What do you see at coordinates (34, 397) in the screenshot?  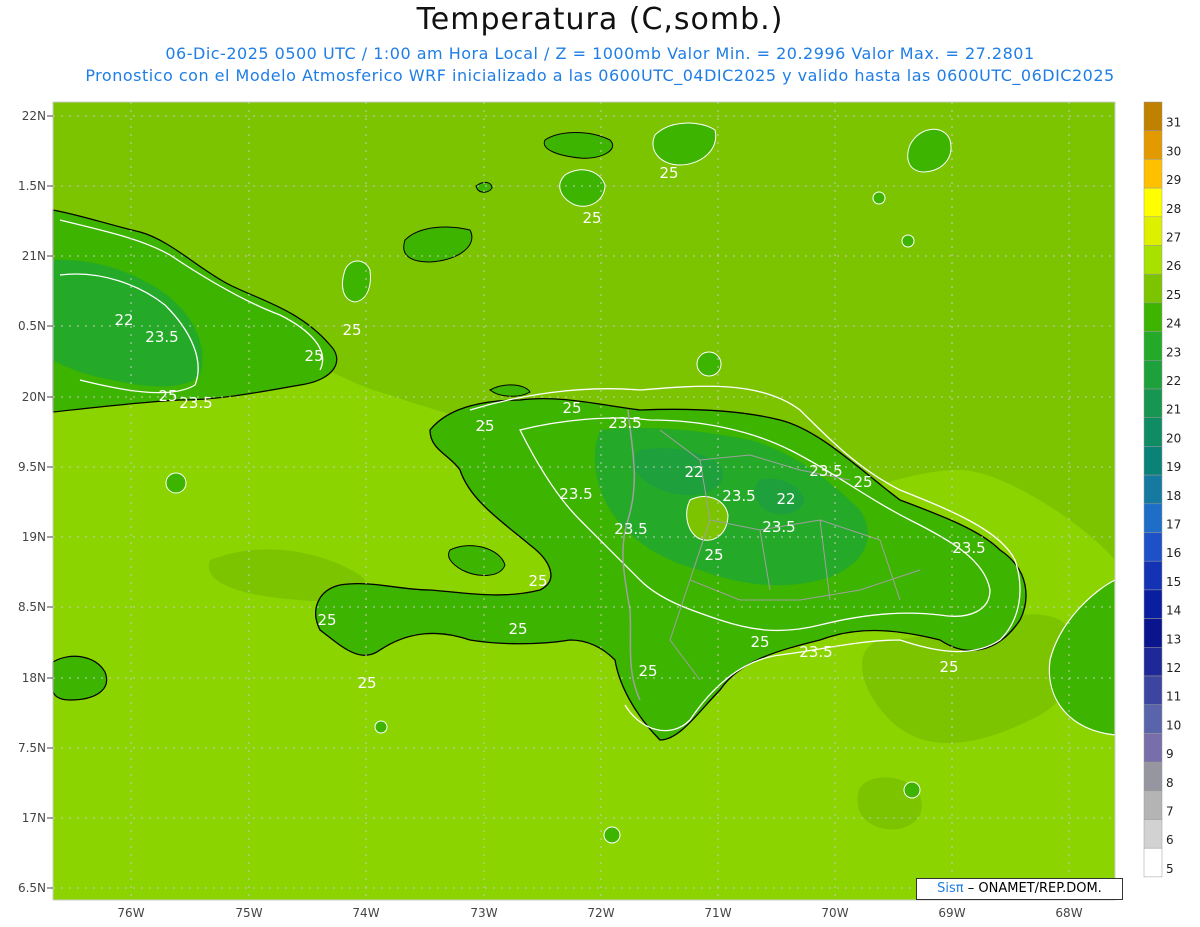 I see `y-tick-label: 20N` at bounding box center [34, 397].